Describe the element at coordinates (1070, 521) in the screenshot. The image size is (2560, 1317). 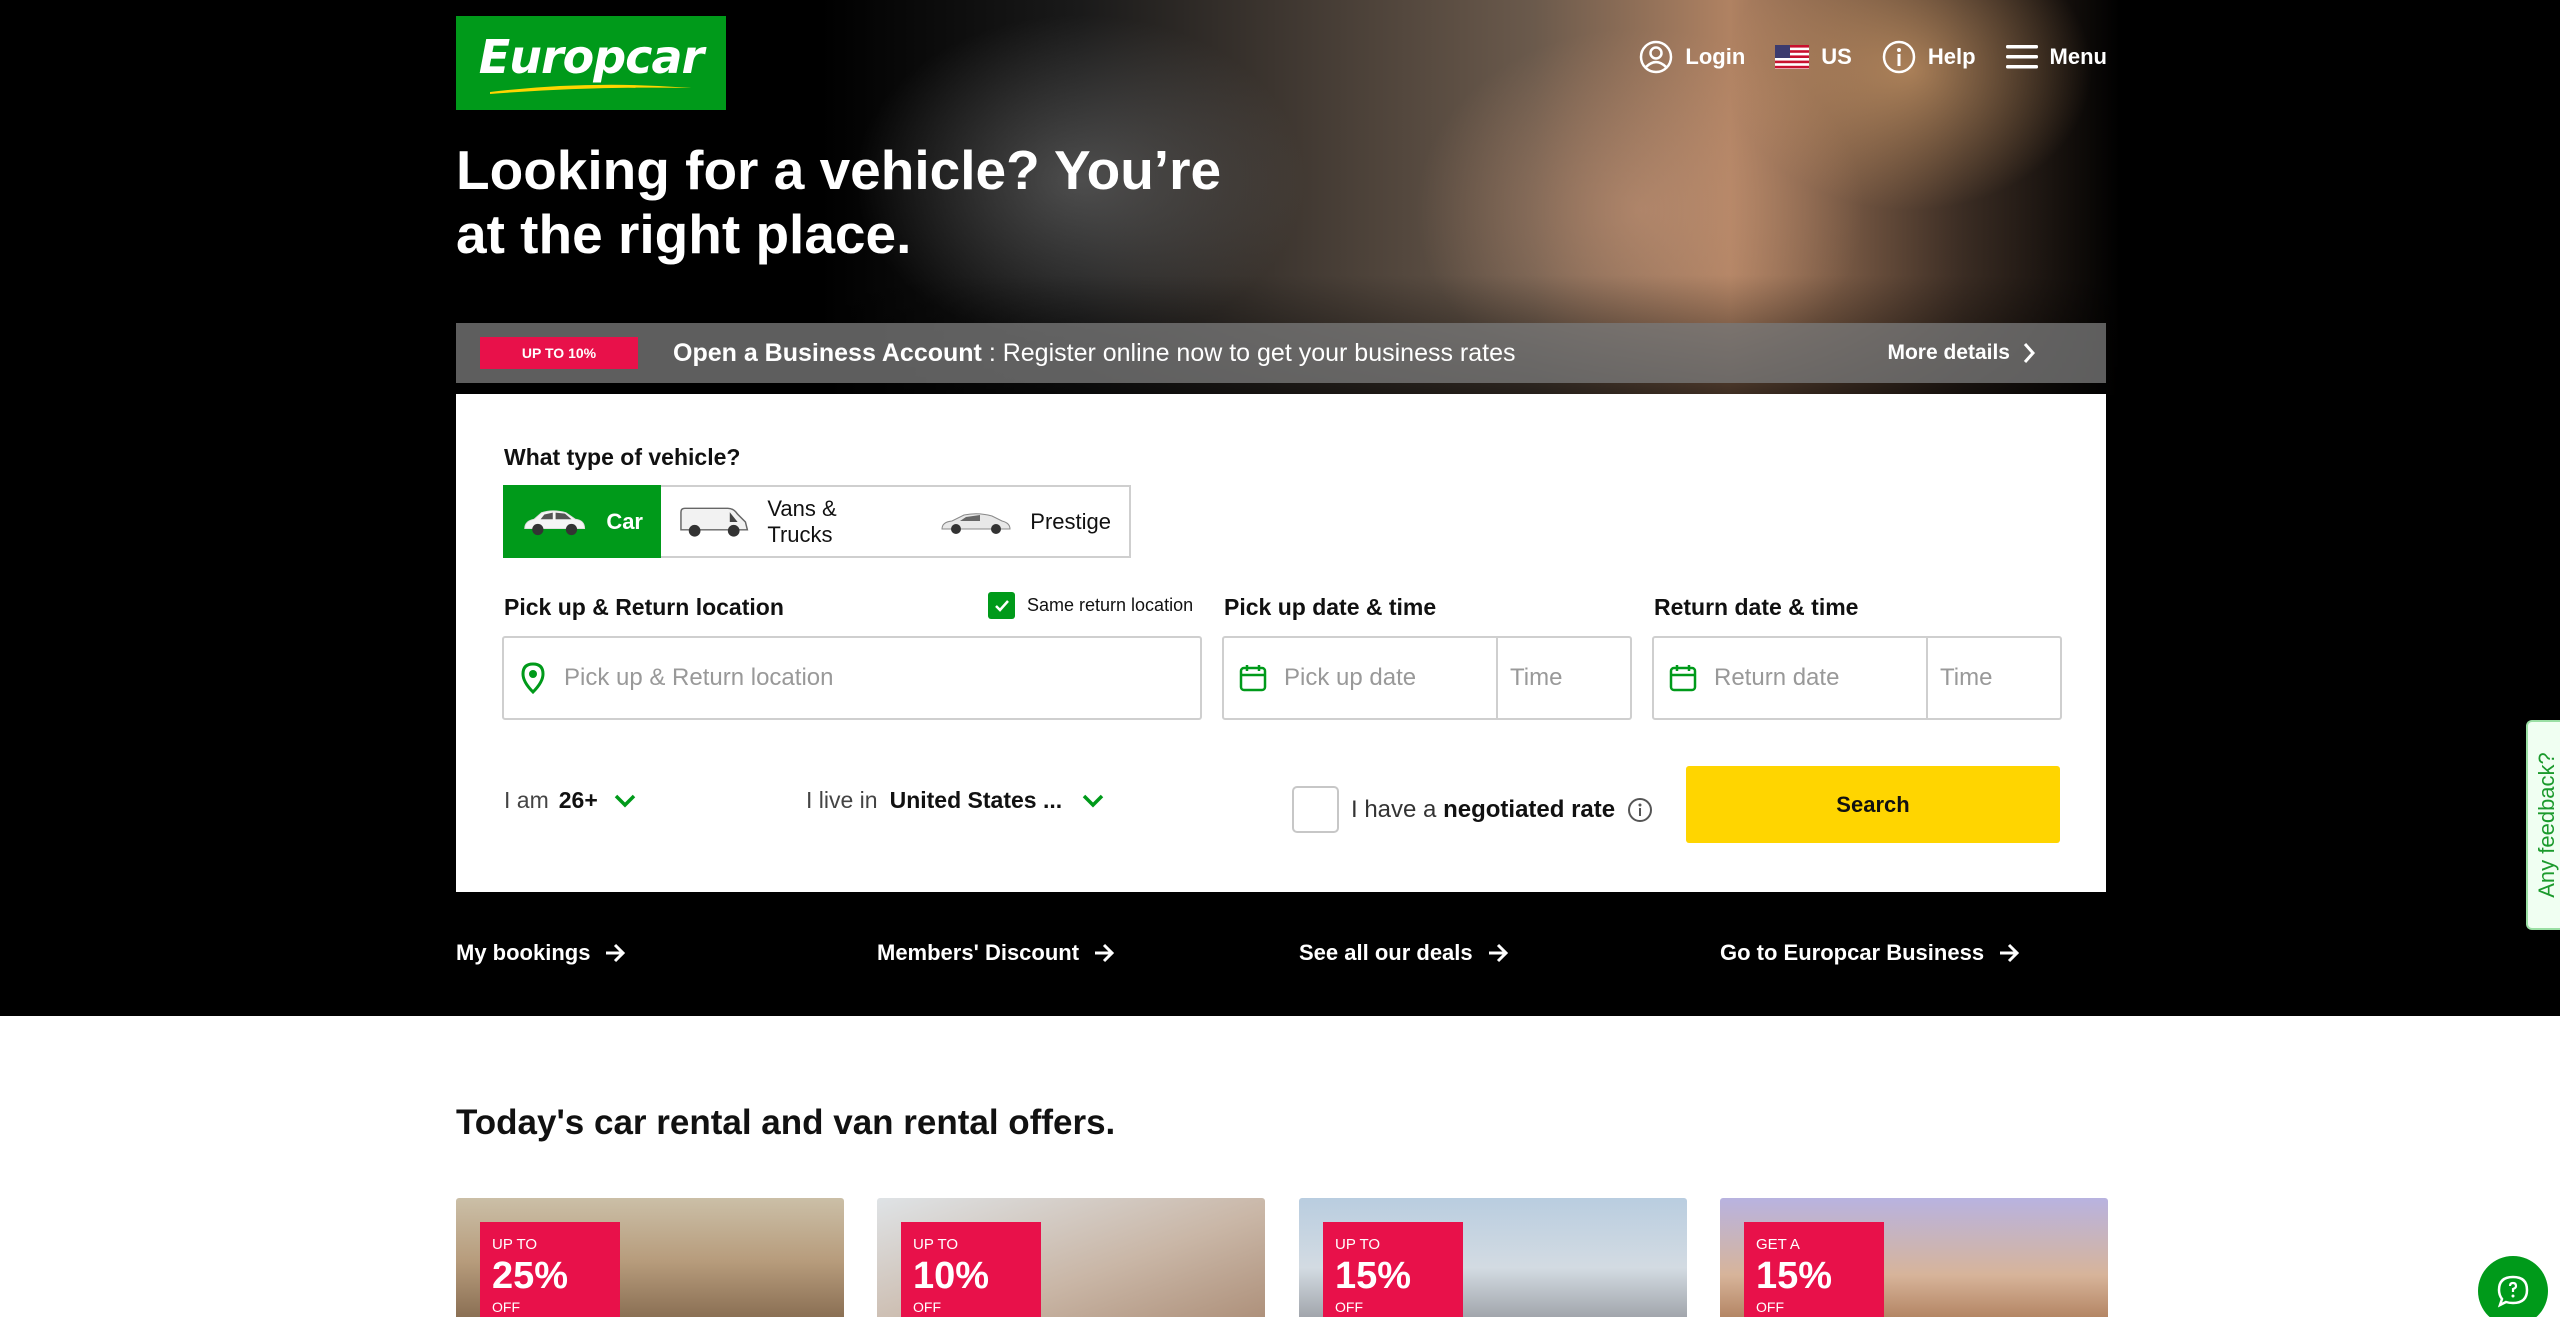
I see `vehicle-type-prestige-label: Prestige` at that location.